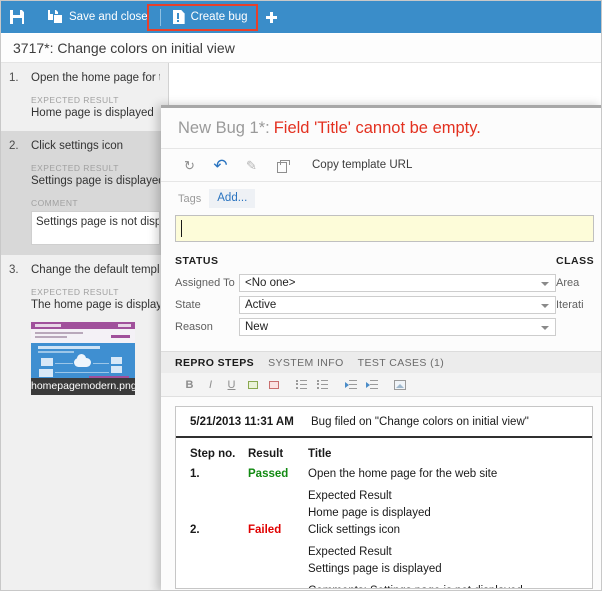  What do you see at coordinates (401, 363) in the screenshot?
I see `tab-test-cases: TEST CASES (1)` at bounding box center [401, 363].